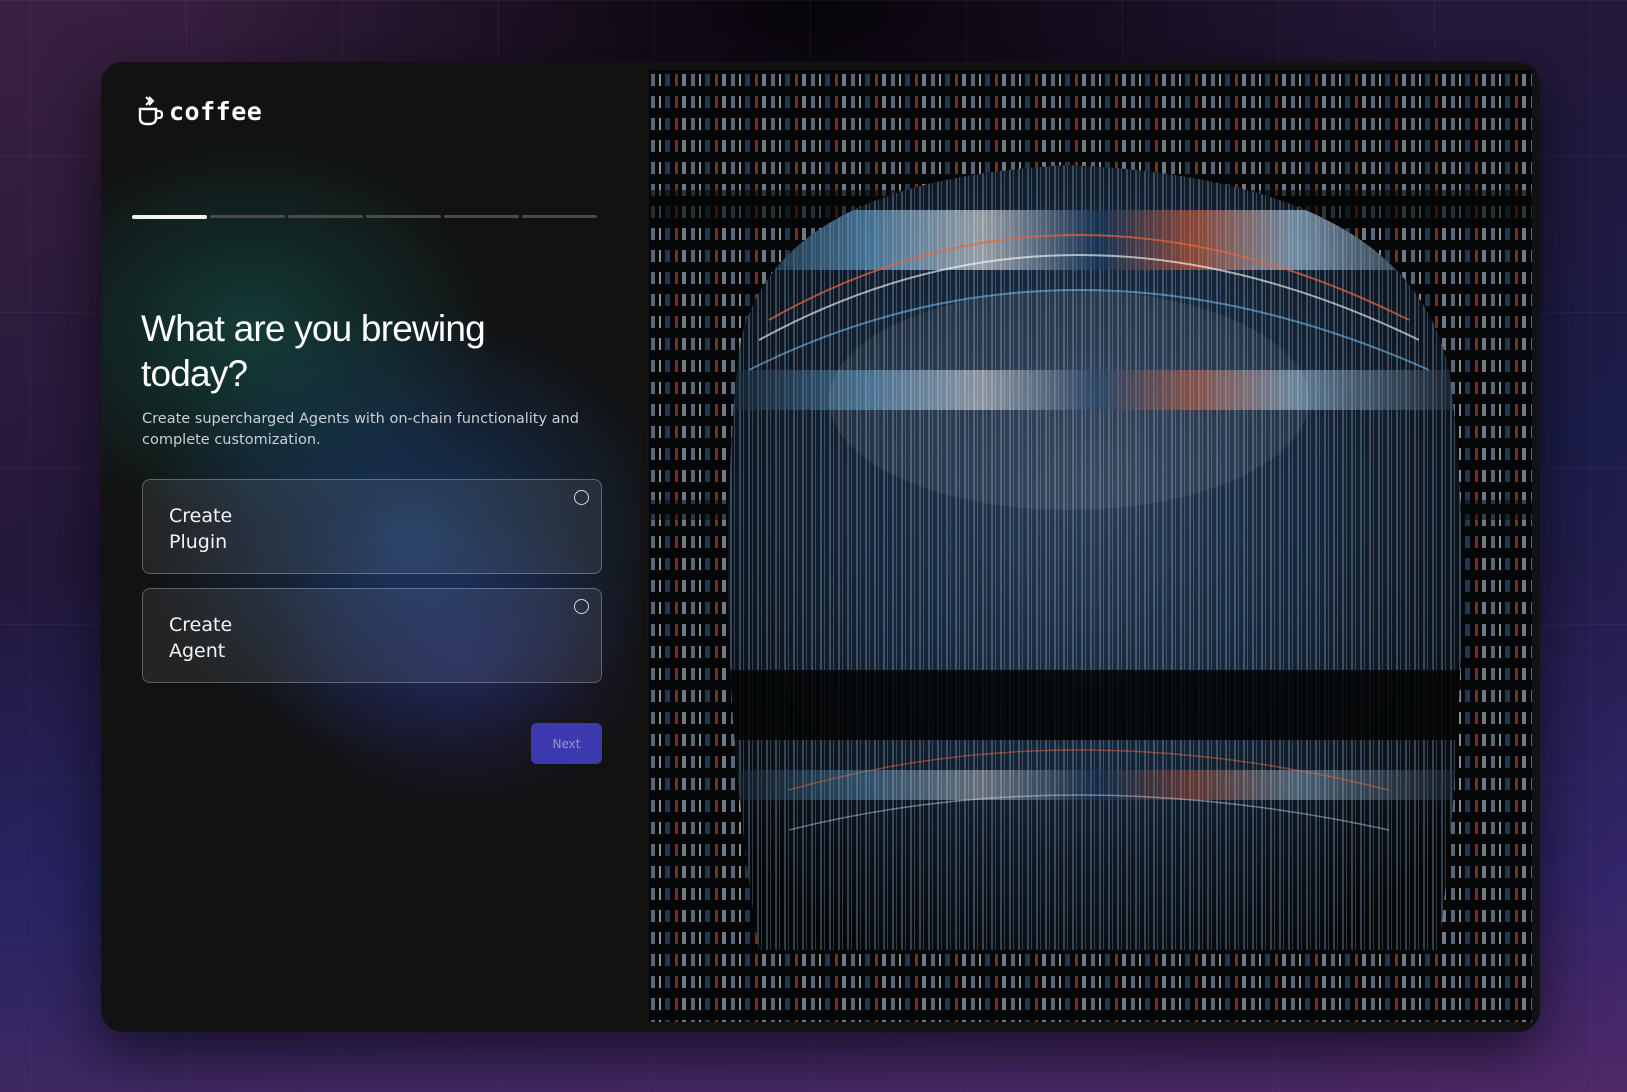 This screenshot has width=1627, height=1092. What do you see at coordinates (313, 351) in the screenshot?
I see `page-title: What are you brewing today?` at bounding box center [313, 351].